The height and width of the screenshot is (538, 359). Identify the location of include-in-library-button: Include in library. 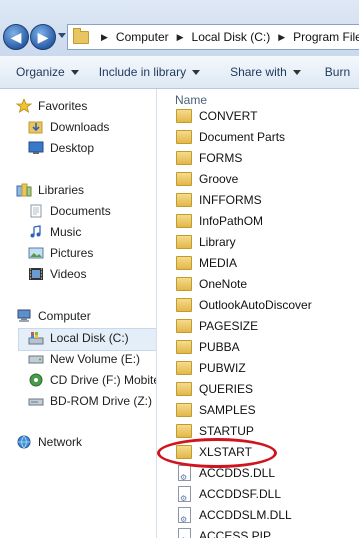
(140, 72).